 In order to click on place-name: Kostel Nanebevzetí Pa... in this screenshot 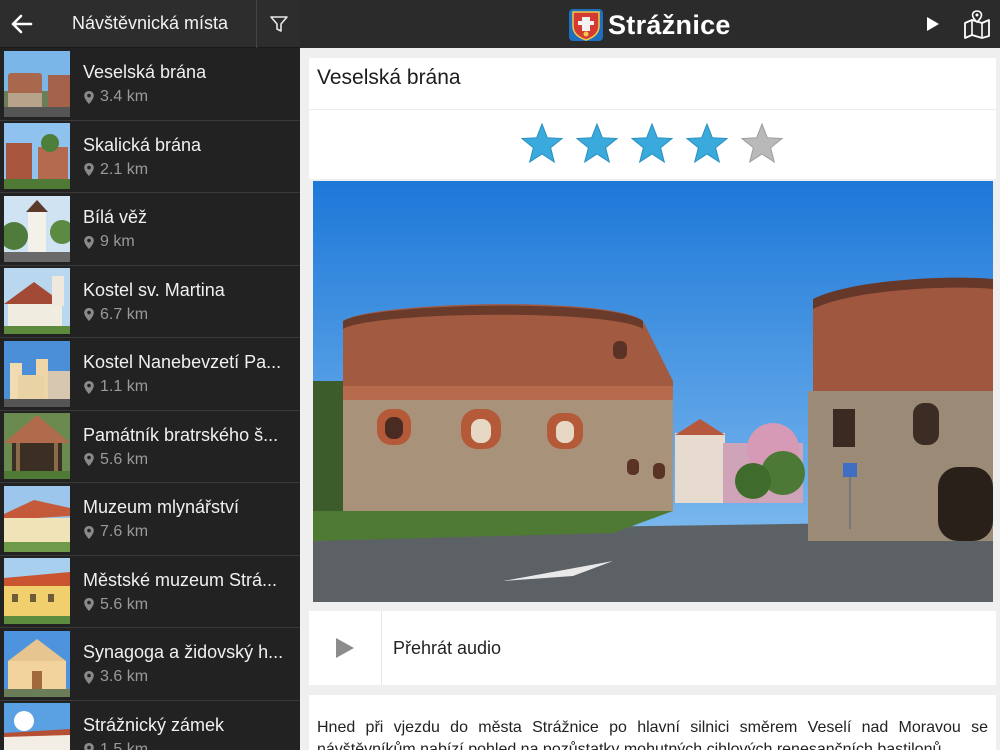, I will do `click(182, 362)`.